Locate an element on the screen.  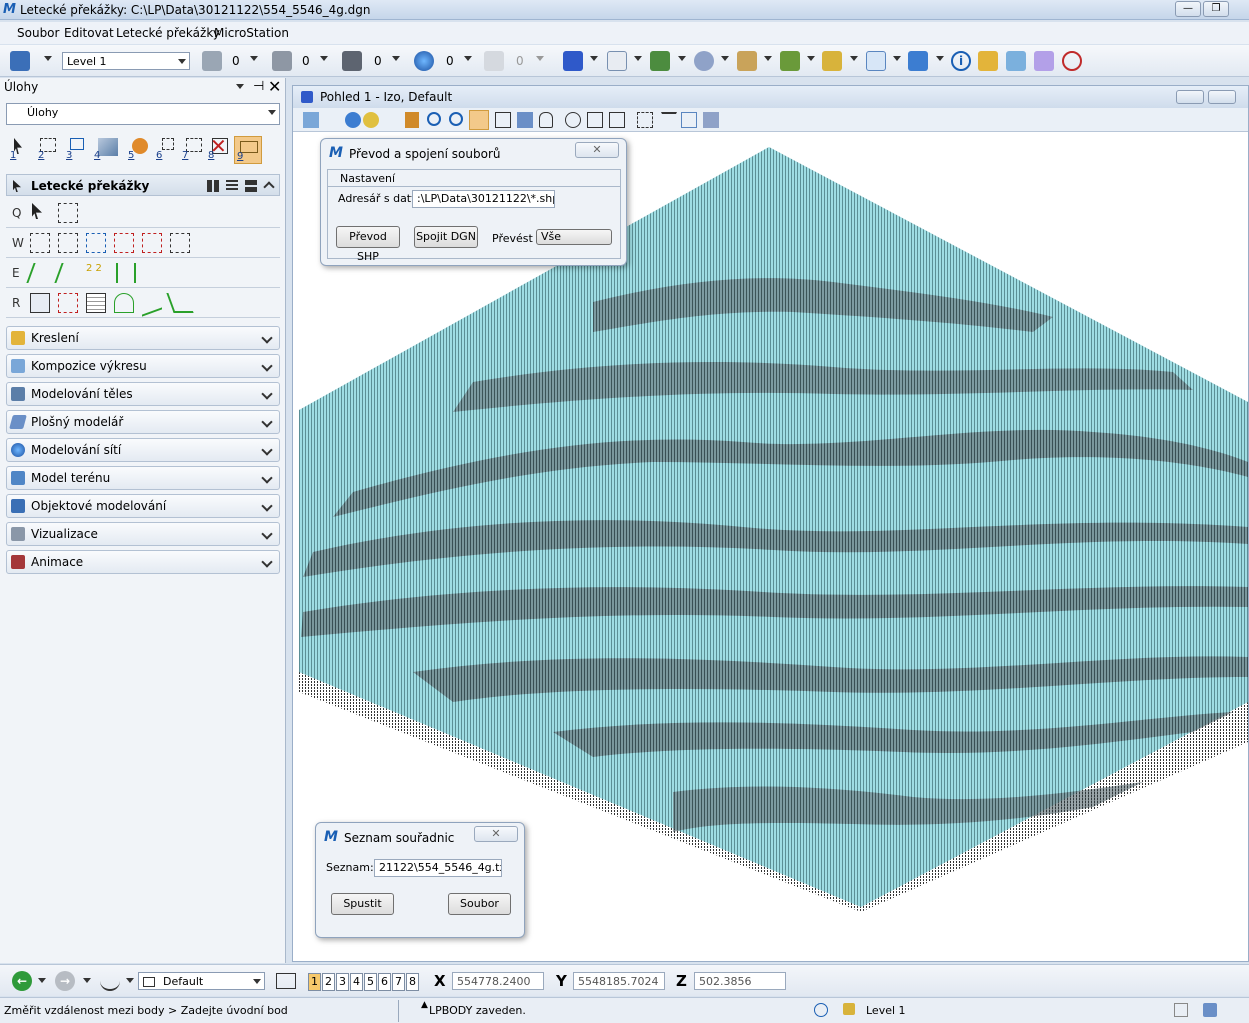
view-minimize-button is located at coordinates (1190, 97).